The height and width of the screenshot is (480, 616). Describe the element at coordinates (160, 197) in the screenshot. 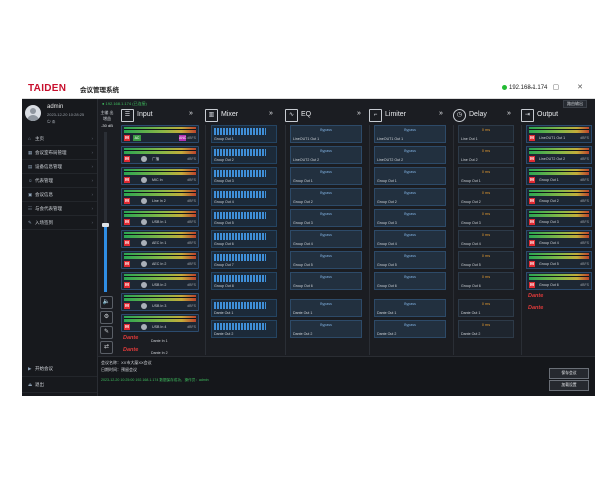

I see `input-channel-strip: M Line In 2 dBFS` at that location.